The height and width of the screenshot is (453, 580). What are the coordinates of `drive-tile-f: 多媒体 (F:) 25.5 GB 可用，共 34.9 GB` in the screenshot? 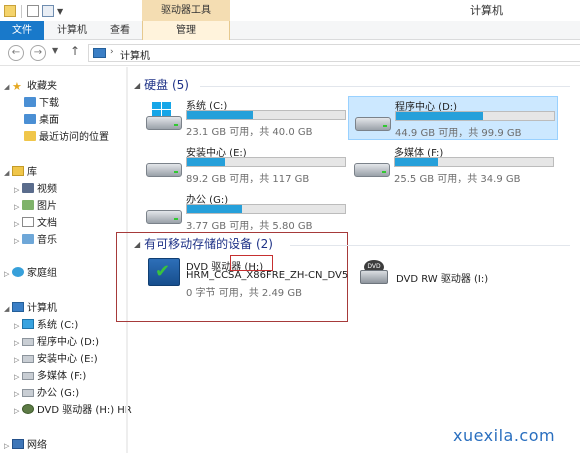 It's located at (453, 165).